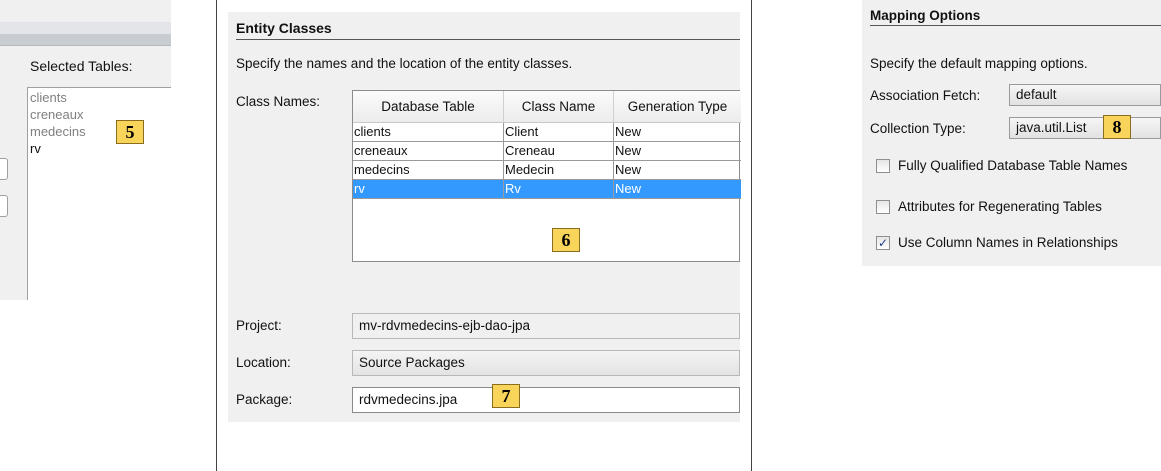 The height and width of the screenshot is (471, 1161). What do you see at coordinates (428, 132) in the screenshot?
I see `table-cell: clients` at bounding box center [428, 132].